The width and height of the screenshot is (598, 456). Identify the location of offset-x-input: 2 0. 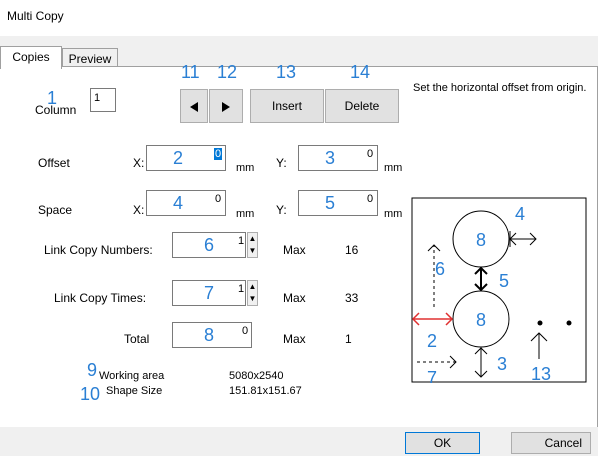
(186, 158).